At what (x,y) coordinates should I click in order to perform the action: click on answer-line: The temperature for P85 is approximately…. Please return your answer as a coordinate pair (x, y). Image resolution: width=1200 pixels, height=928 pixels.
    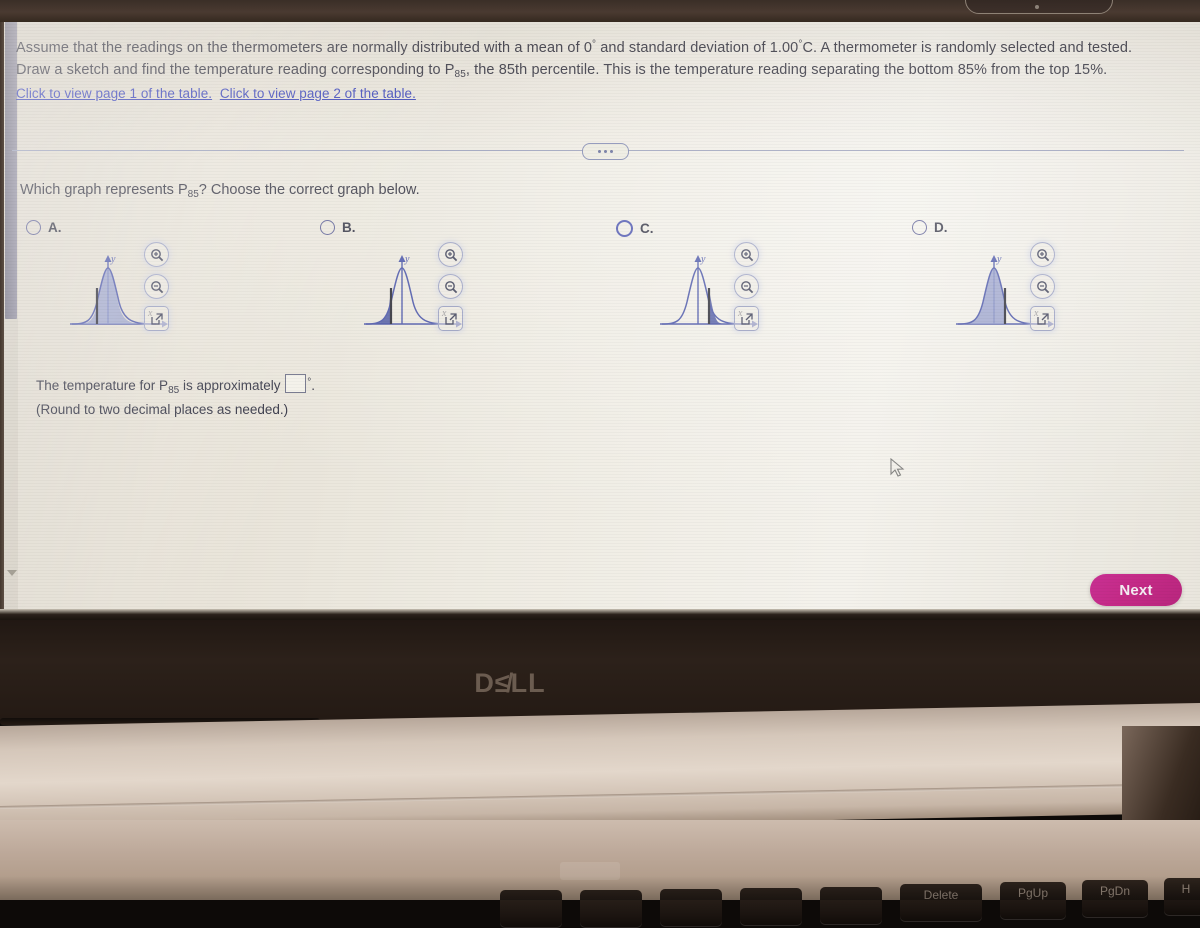
    Looking at the image, I should click on (175, 386).